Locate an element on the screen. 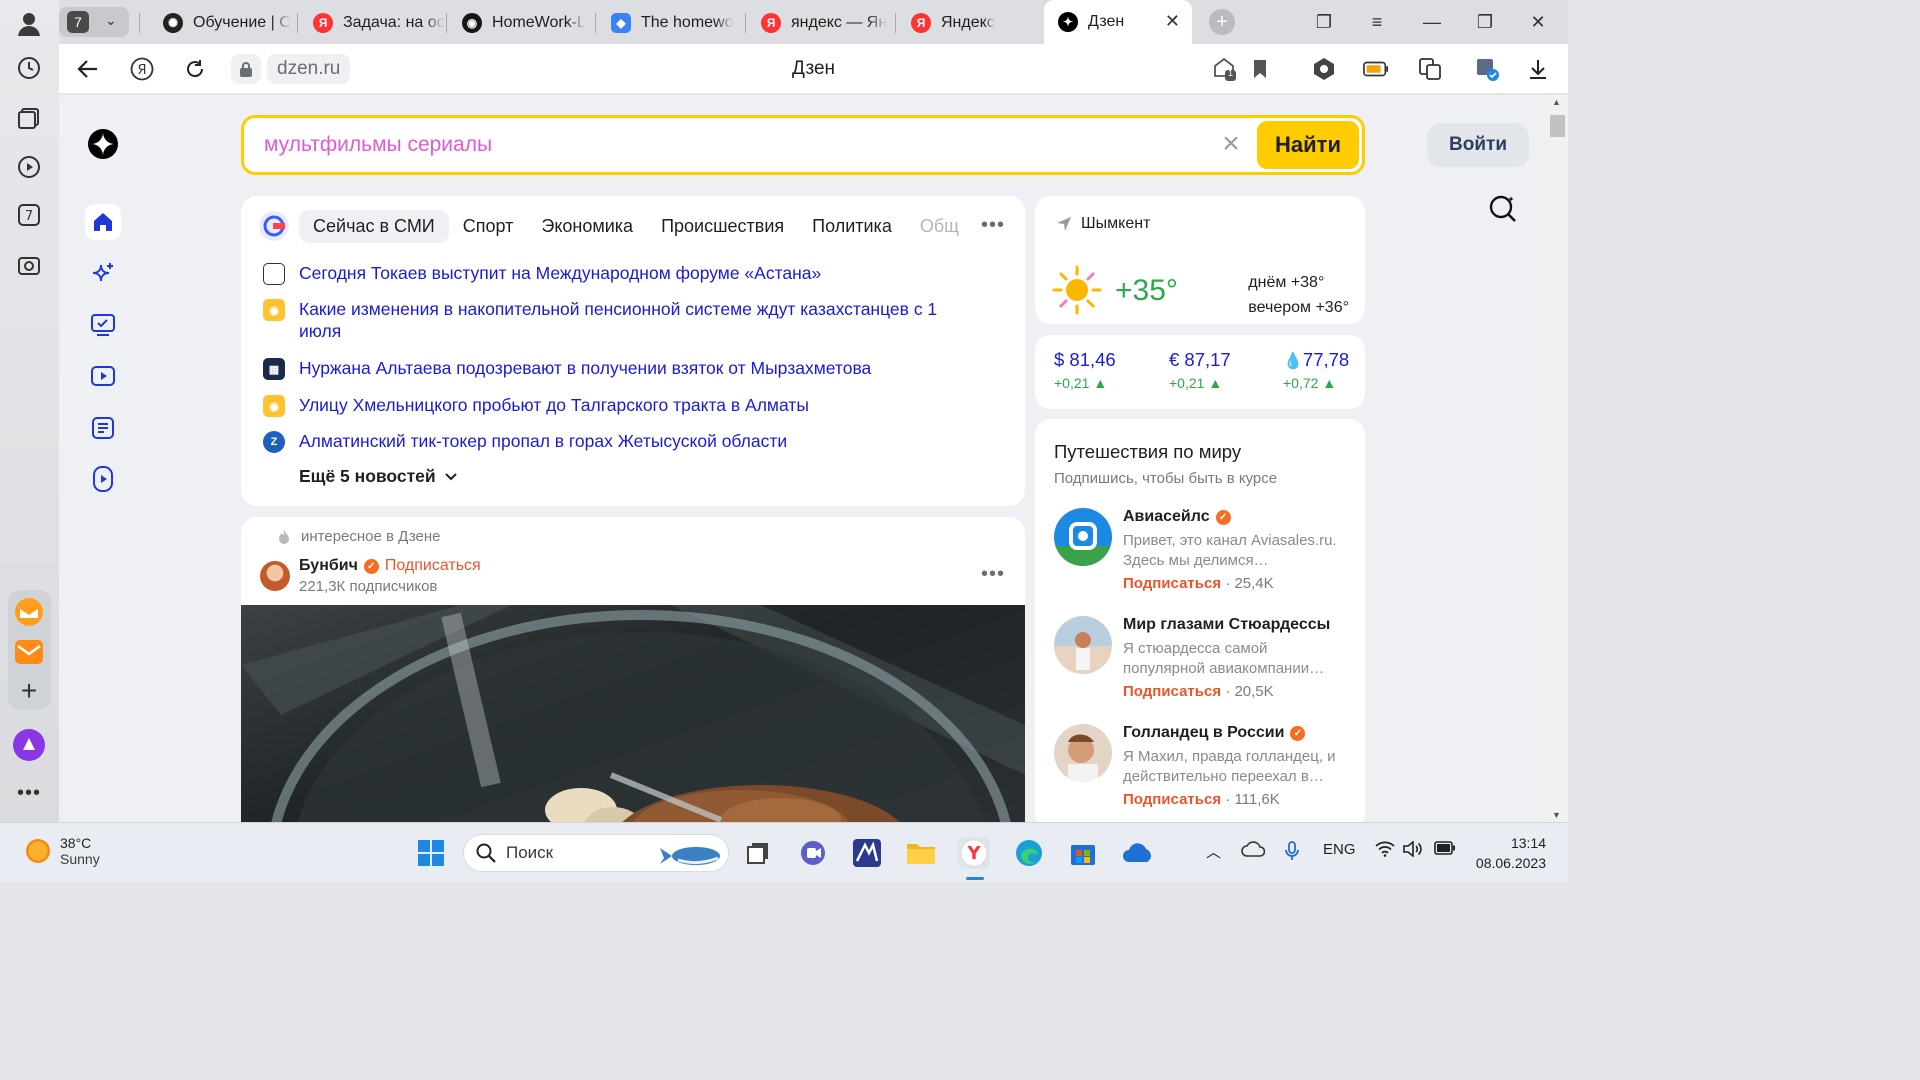 The height and width of the screenshot is (1080, 1920). scroll-up-icon: ▲ is located at coordinates (1556, 102).